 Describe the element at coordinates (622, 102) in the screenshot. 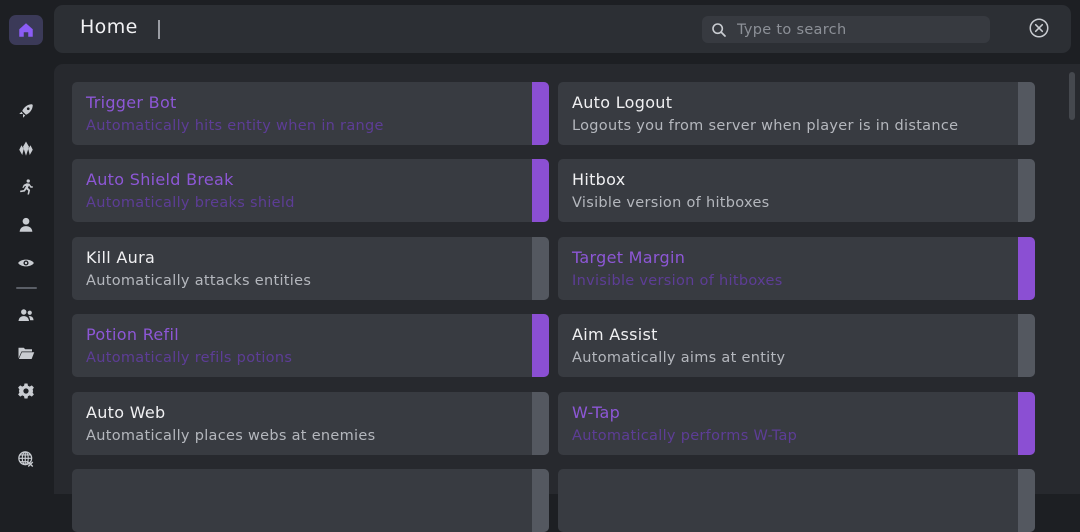

I see `module-name: Auto Logout` at that location.